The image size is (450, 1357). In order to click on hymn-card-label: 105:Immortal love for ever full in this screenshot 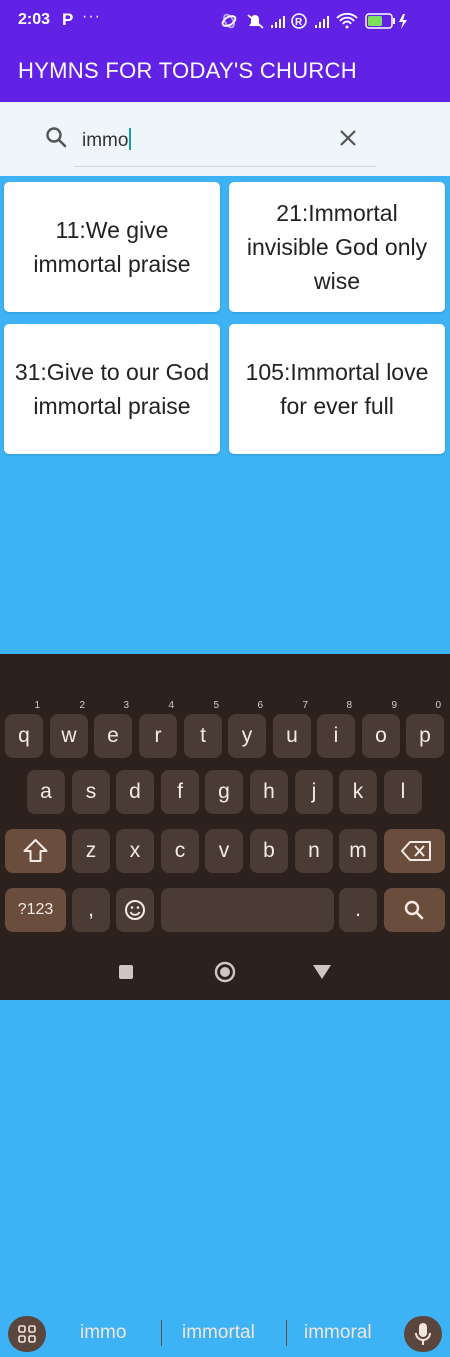, I will do `click(337, 389)`.